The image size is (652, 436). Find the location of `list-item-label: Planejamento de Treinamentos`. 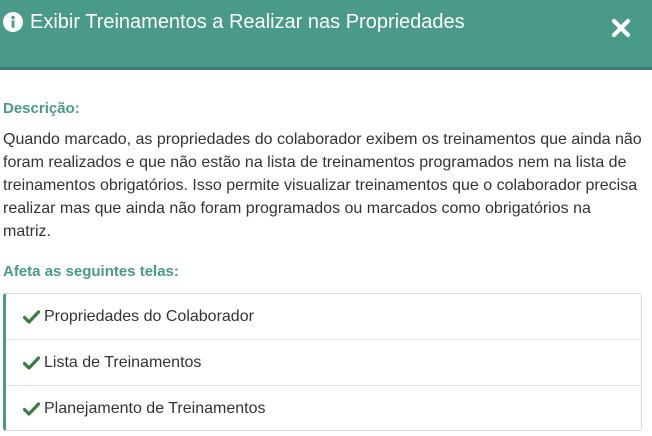

list-item-label: Planejamento de Treinamentos is located at coordinates (155, 408).